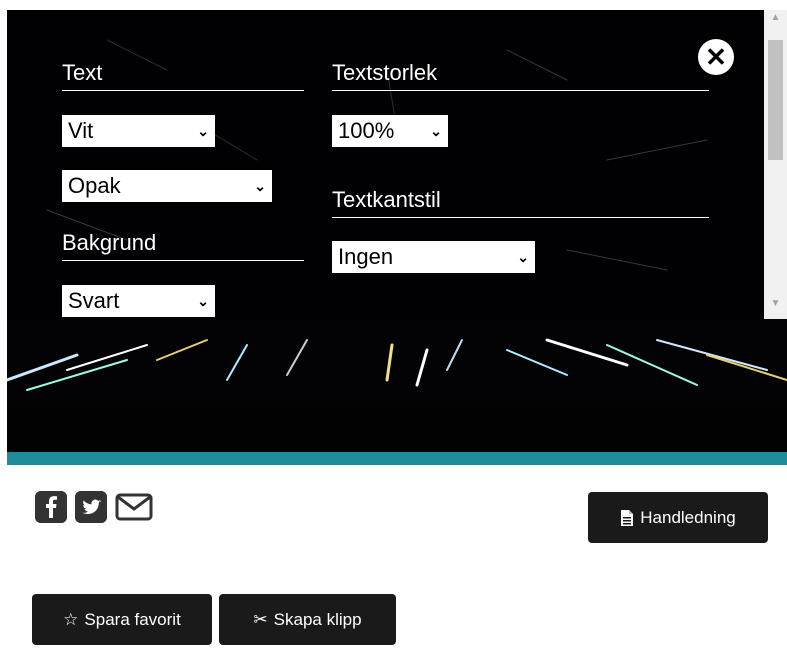  I want to click on text-size-value: 100%, so click(366, 130).